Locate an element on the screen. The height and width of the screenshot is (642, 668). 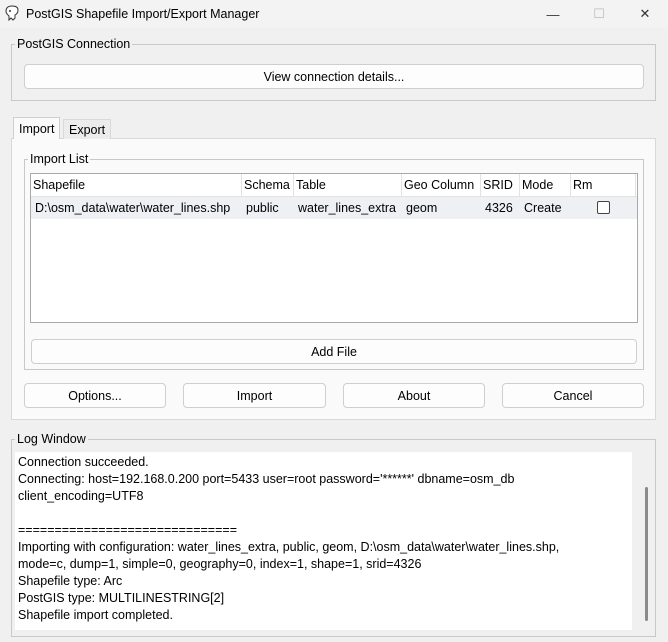
import-list-legend: Import List is located at coordinates (59, 159).